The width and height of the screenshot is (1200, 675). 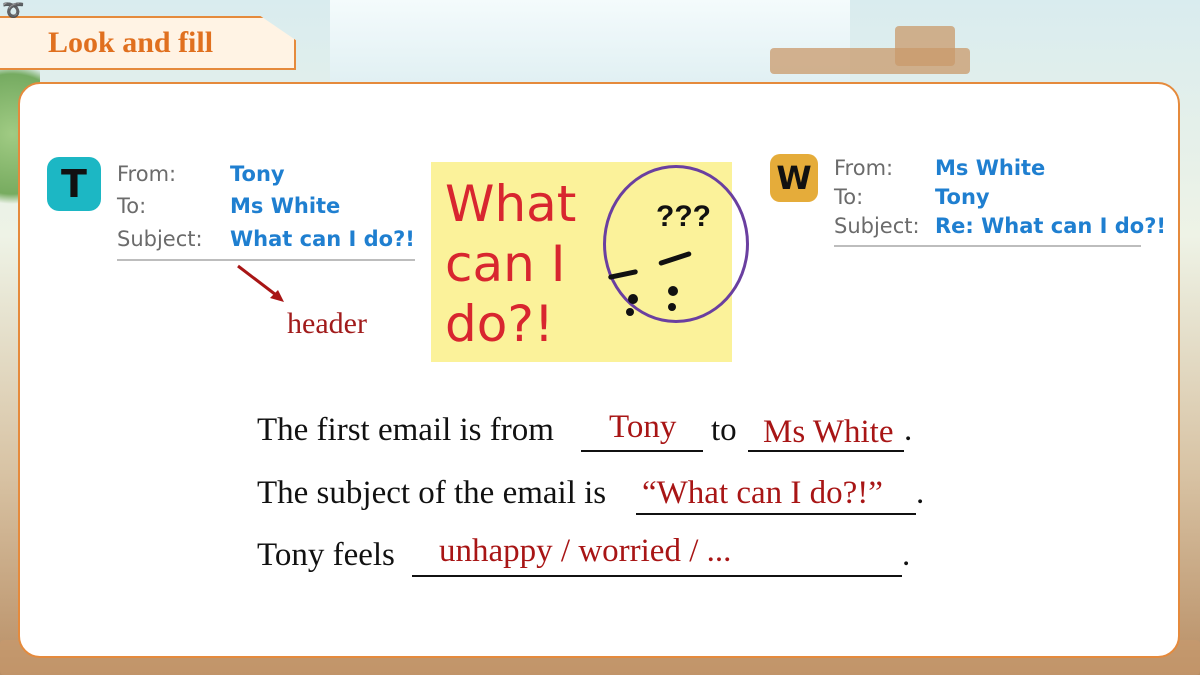 I want to click on blank-1a, so click(x=642, y=451).